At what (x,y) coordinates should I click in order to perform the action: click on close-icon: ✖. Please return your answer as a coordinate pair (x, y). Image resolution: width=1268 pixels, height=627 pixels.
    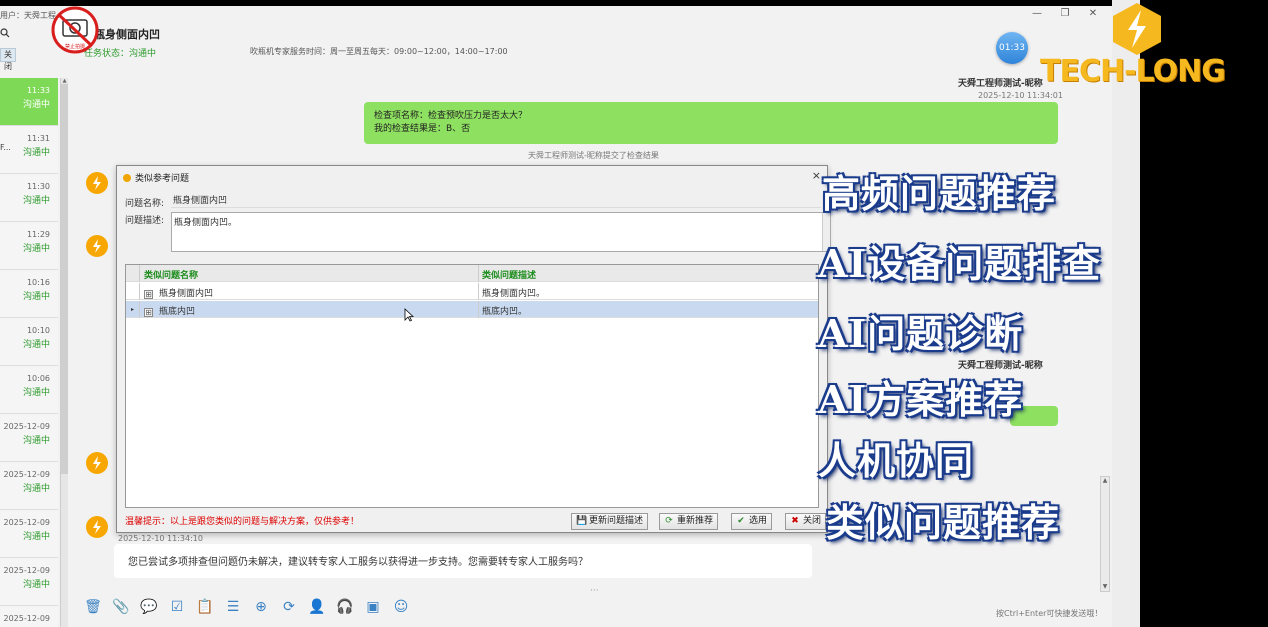
    Looking at the image, I should click on (795, 521).